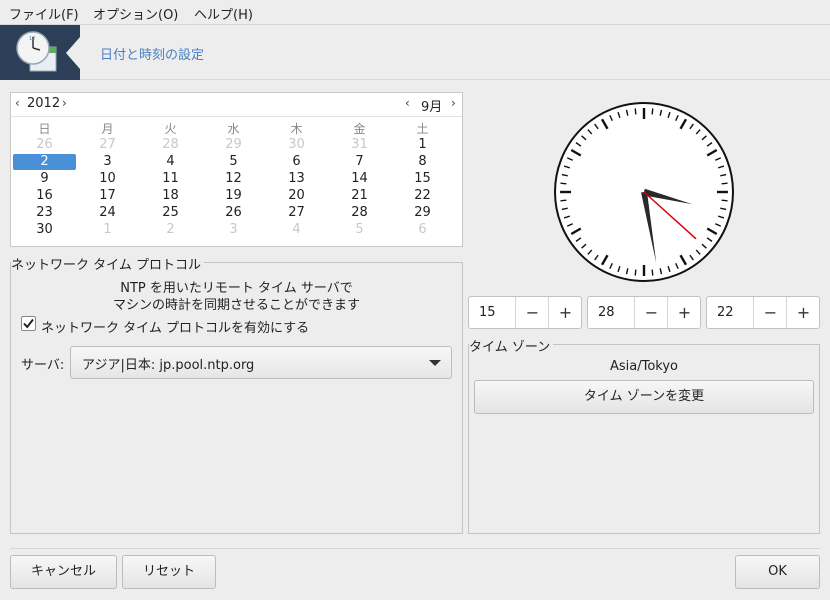 Image resolution: width=830 pixels, height=600 pixels. What do you see at coordinates (63, 572) in the screenshot?
I see `cancel-button: キャンセル` at bounding box center [63, 572].